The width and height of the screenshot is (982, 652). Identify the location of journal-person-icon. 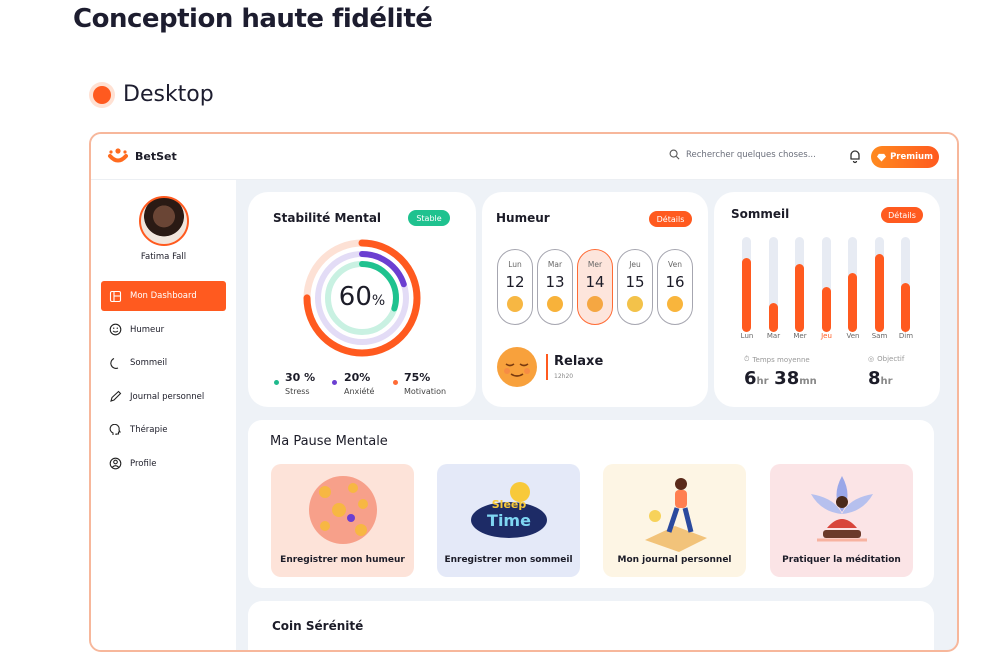
(675, 515).